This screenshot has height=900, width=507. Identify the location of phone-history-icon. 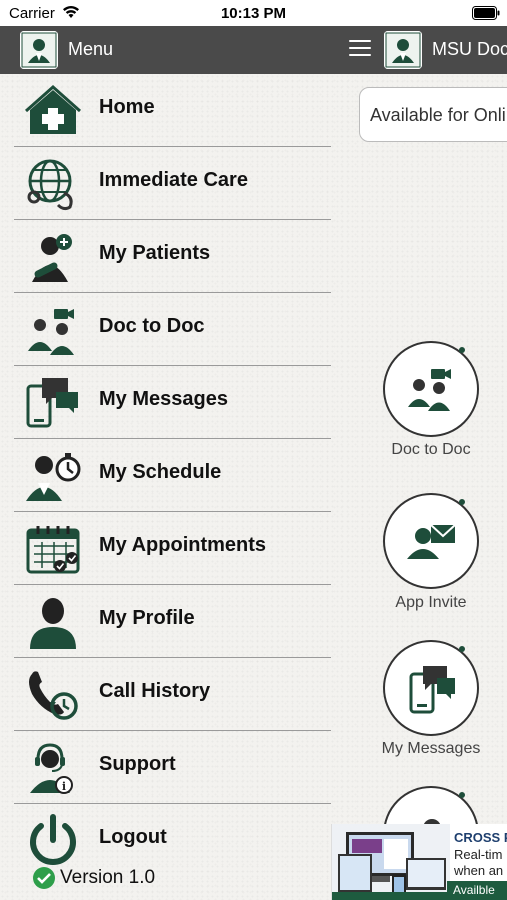
(53, 695).